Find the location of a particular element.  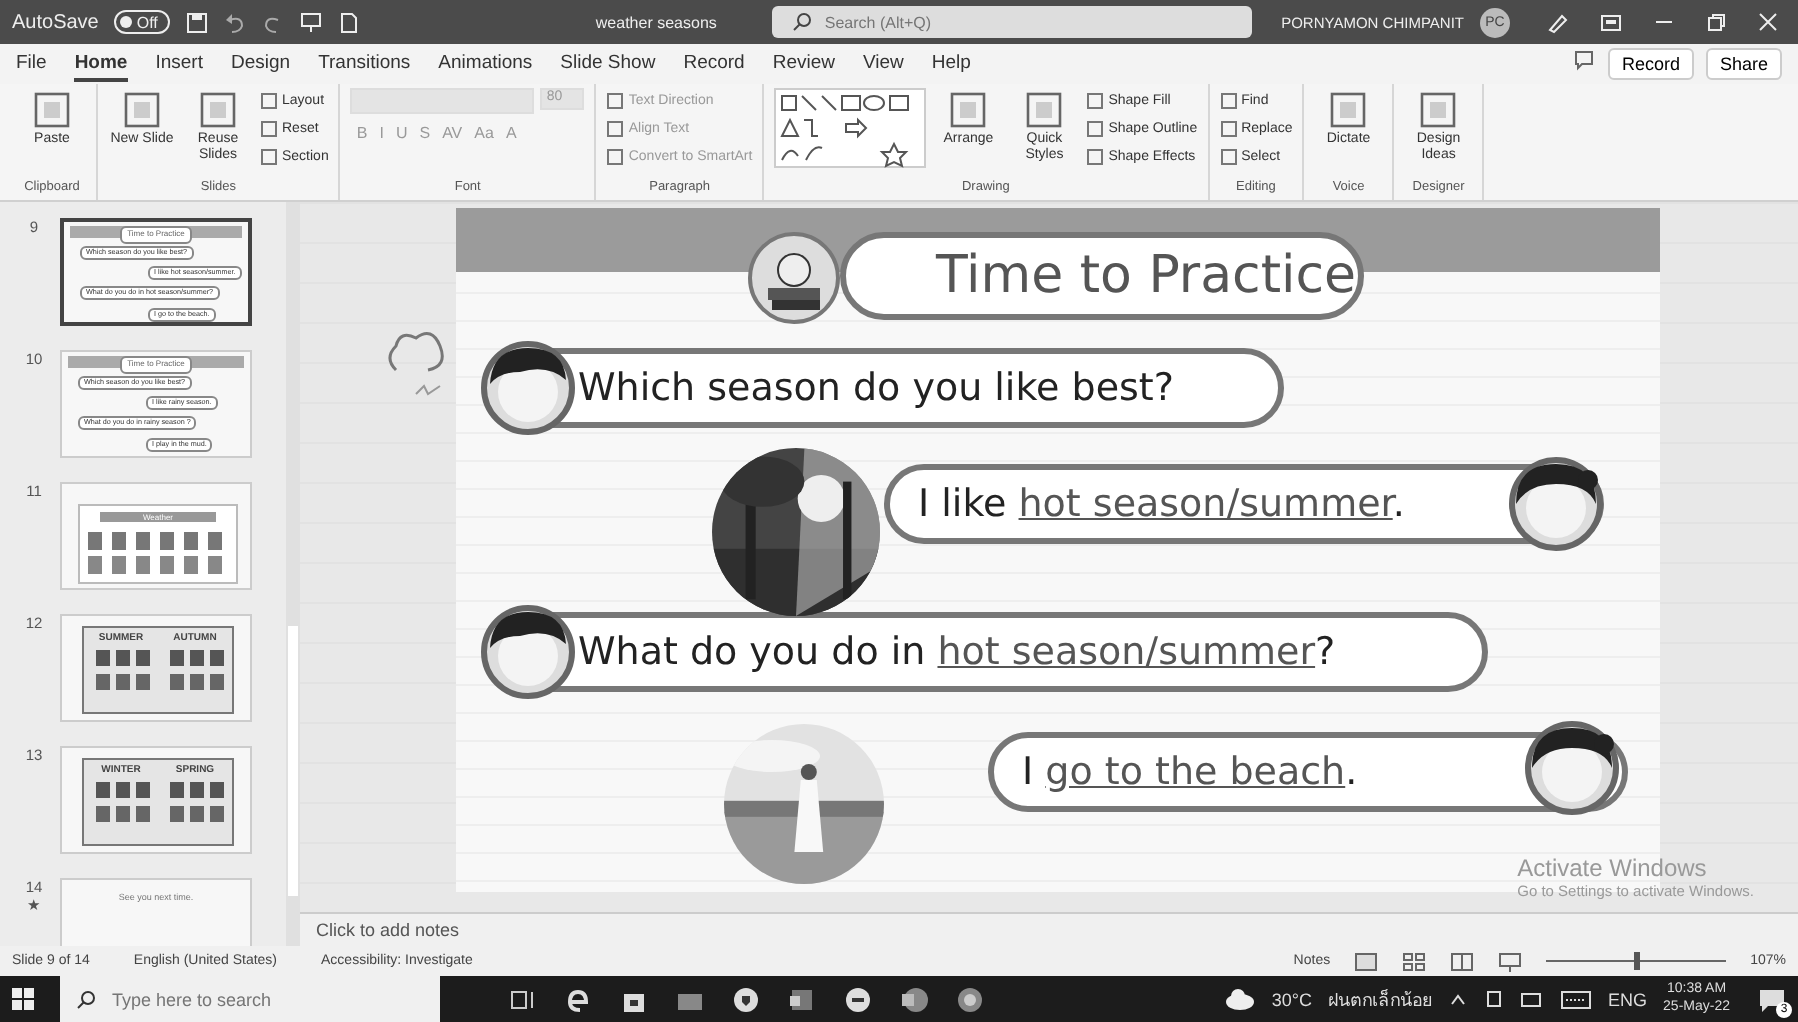

menu-tab: View is located at coordinates (883, 64).